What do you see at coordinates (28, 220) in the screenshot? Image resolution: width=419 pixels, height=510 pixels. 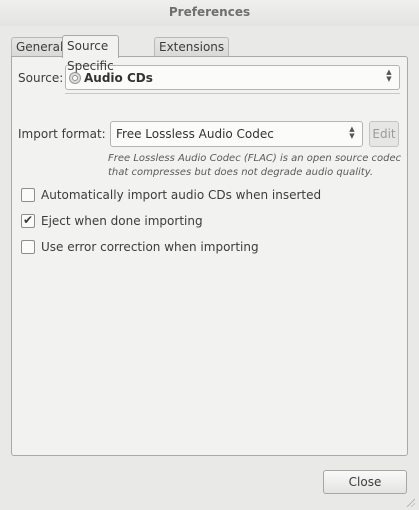 I see `eject-checkbox` at bounding box center [28, 220].